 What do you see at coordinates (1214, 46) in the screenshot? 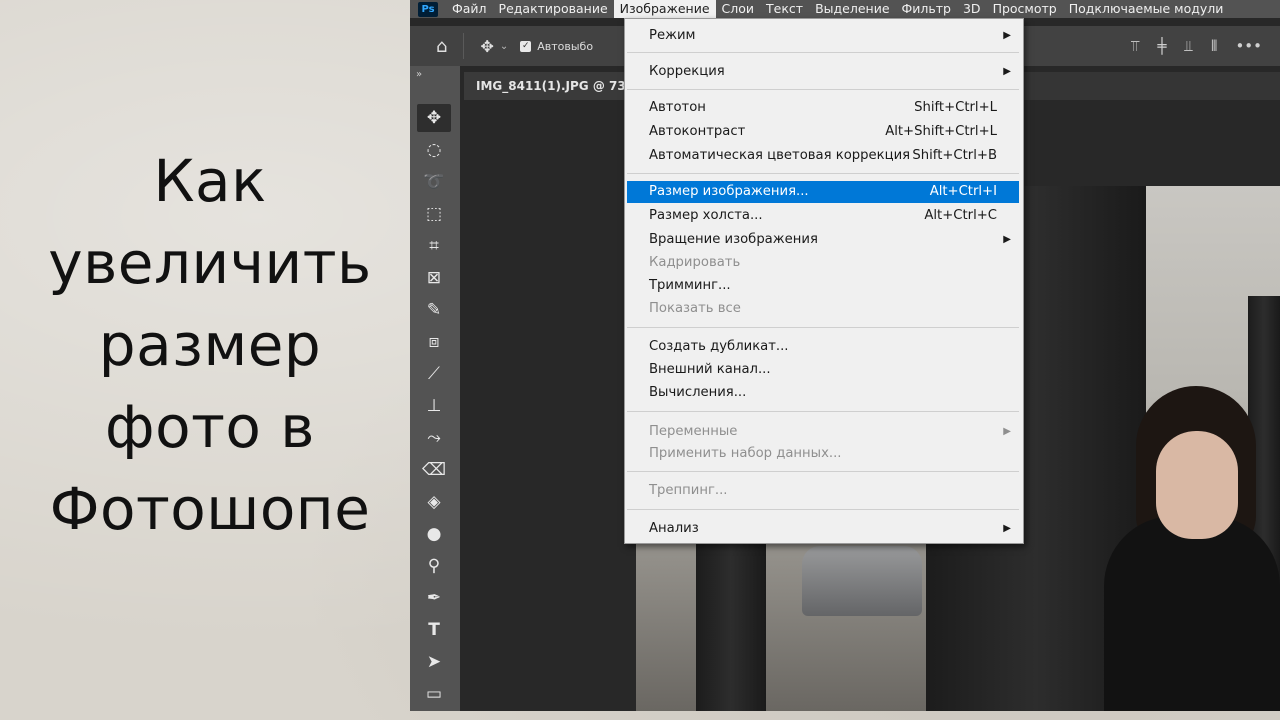
I see `distribute-icon: ⦀` at bounding box center [1214, 46].